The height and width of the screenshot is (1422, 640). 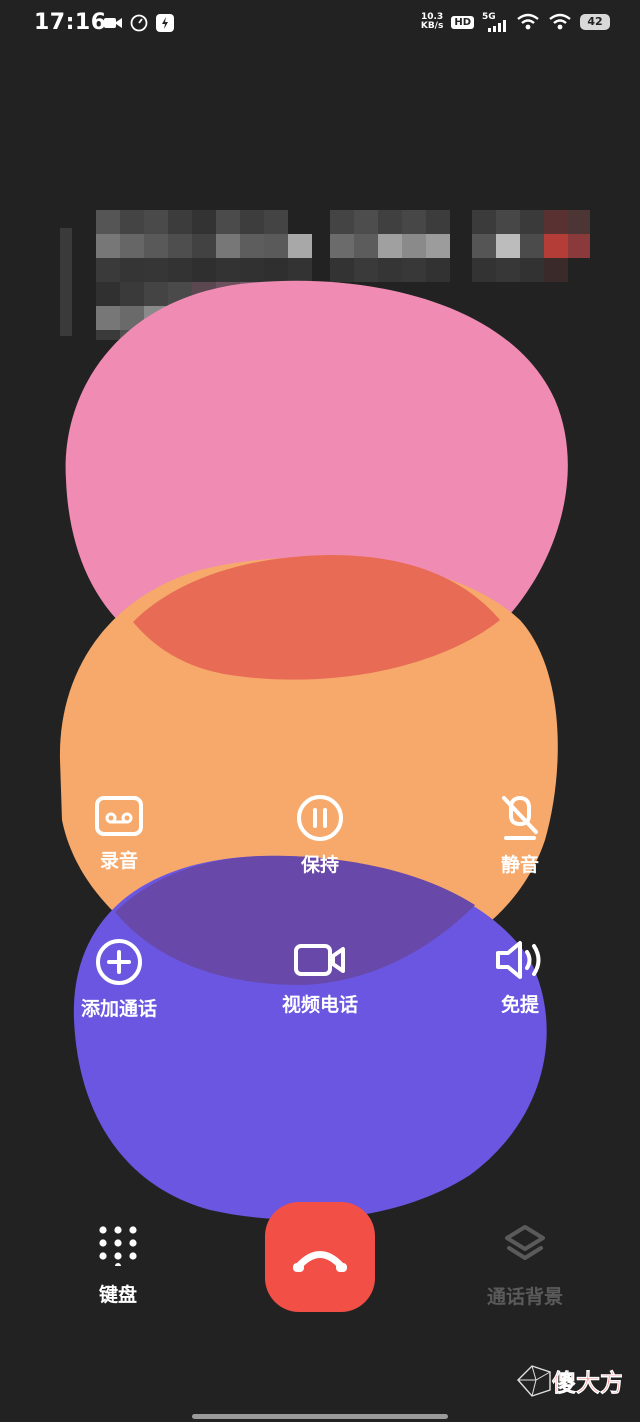 What do you see at coordinates (519, 865) in the screenshot?
I see `mute-label: 静音` at bounding box center [519, 865].